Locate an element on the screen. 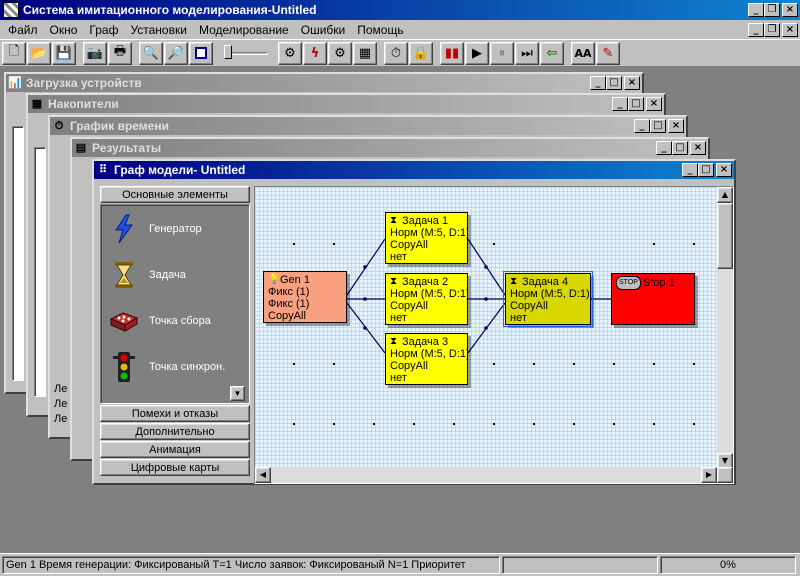  canvas-horizontal-scrollbar: ◀ ▶ is located at coordinates (486, 475).